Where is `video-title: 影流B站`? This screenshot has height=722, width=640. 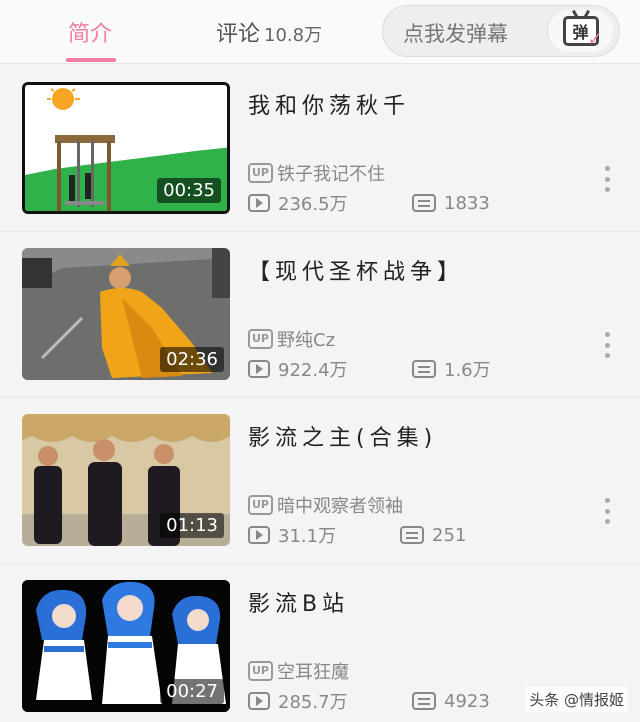
video-title: 影流B站 is located at coordinates (298, 602).